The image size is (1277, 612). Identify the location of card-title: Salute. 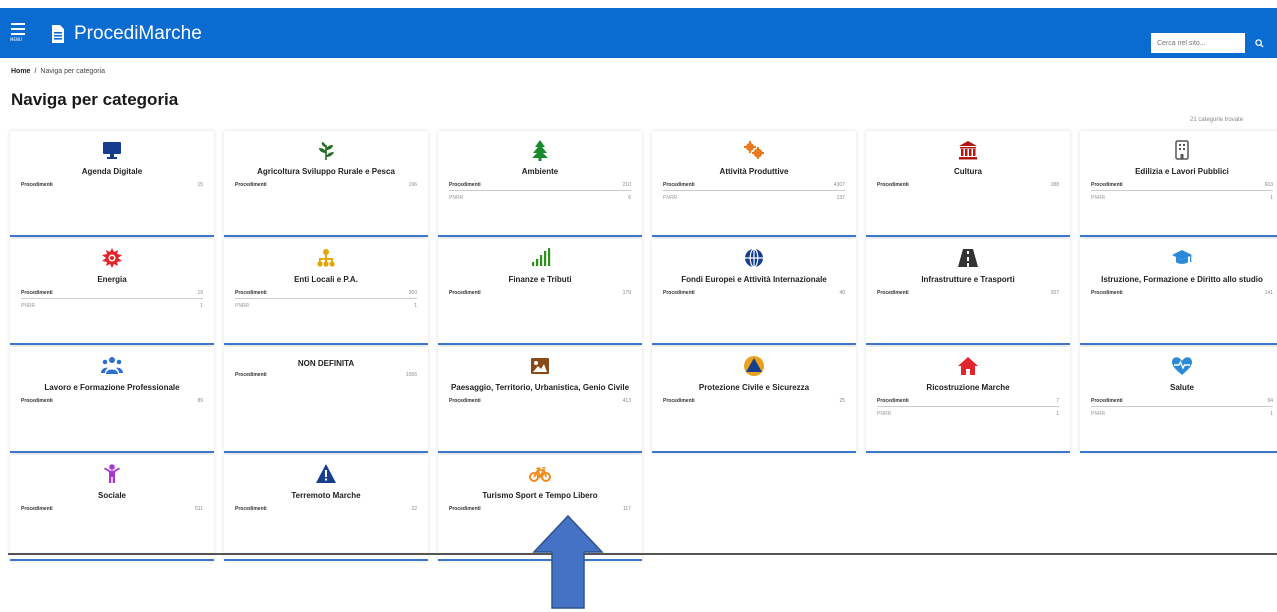
(1180, 387).